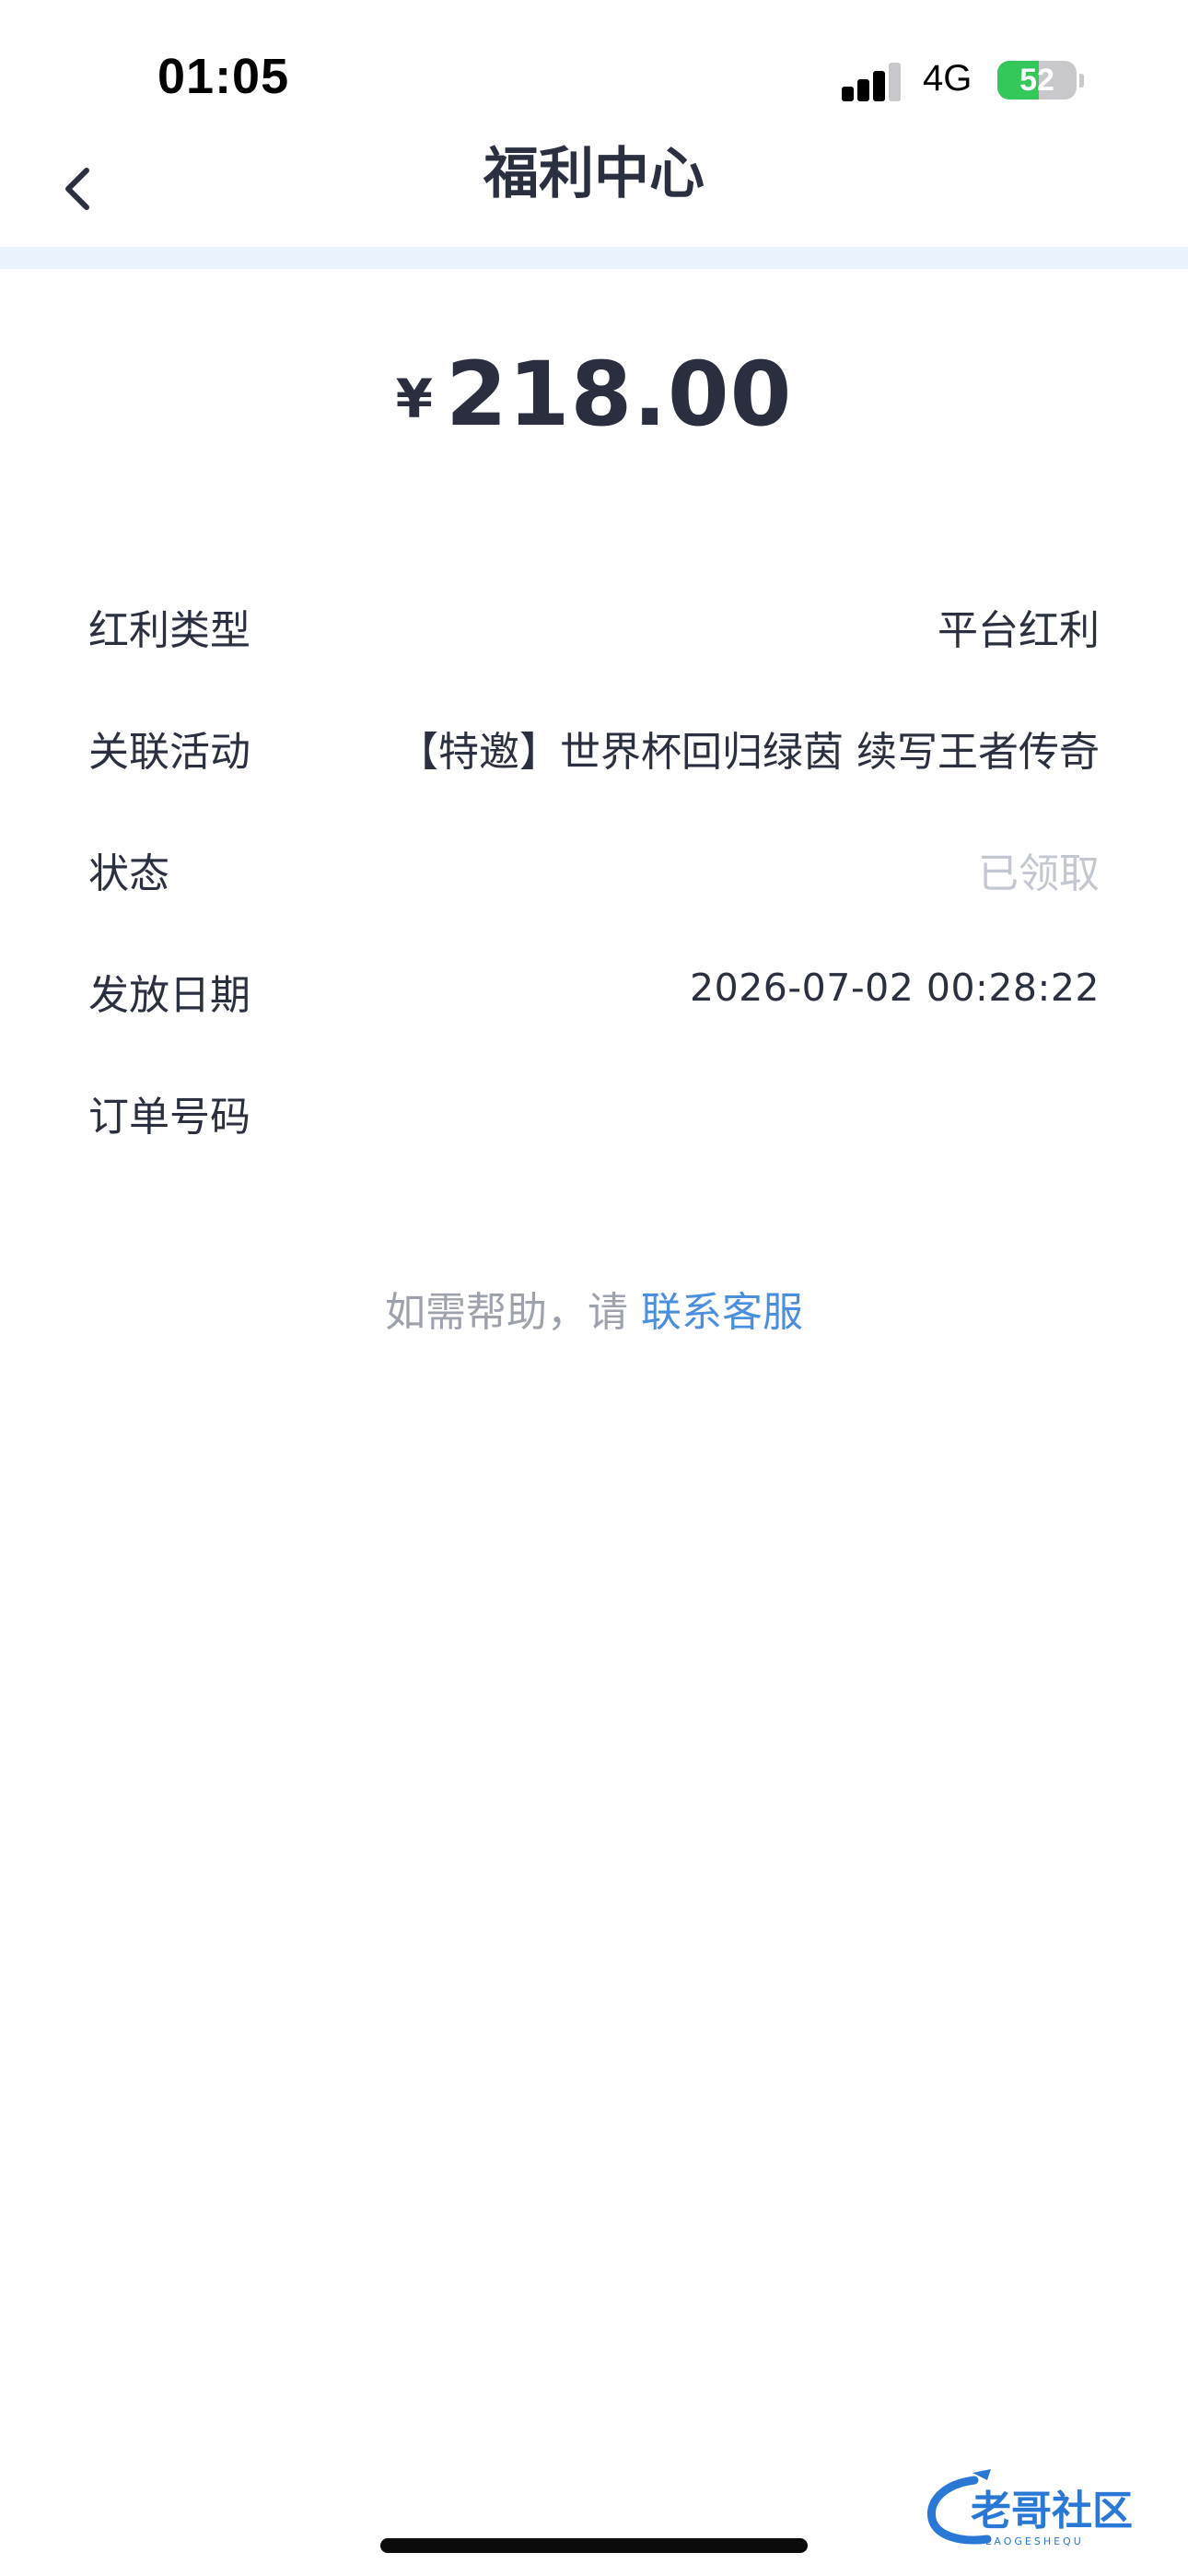 This screenshot has width=1188, height=2576. I want to click on detail-value: 【特邀】世界杯回归绿茵 续写王者传奇, so click(749, 752).